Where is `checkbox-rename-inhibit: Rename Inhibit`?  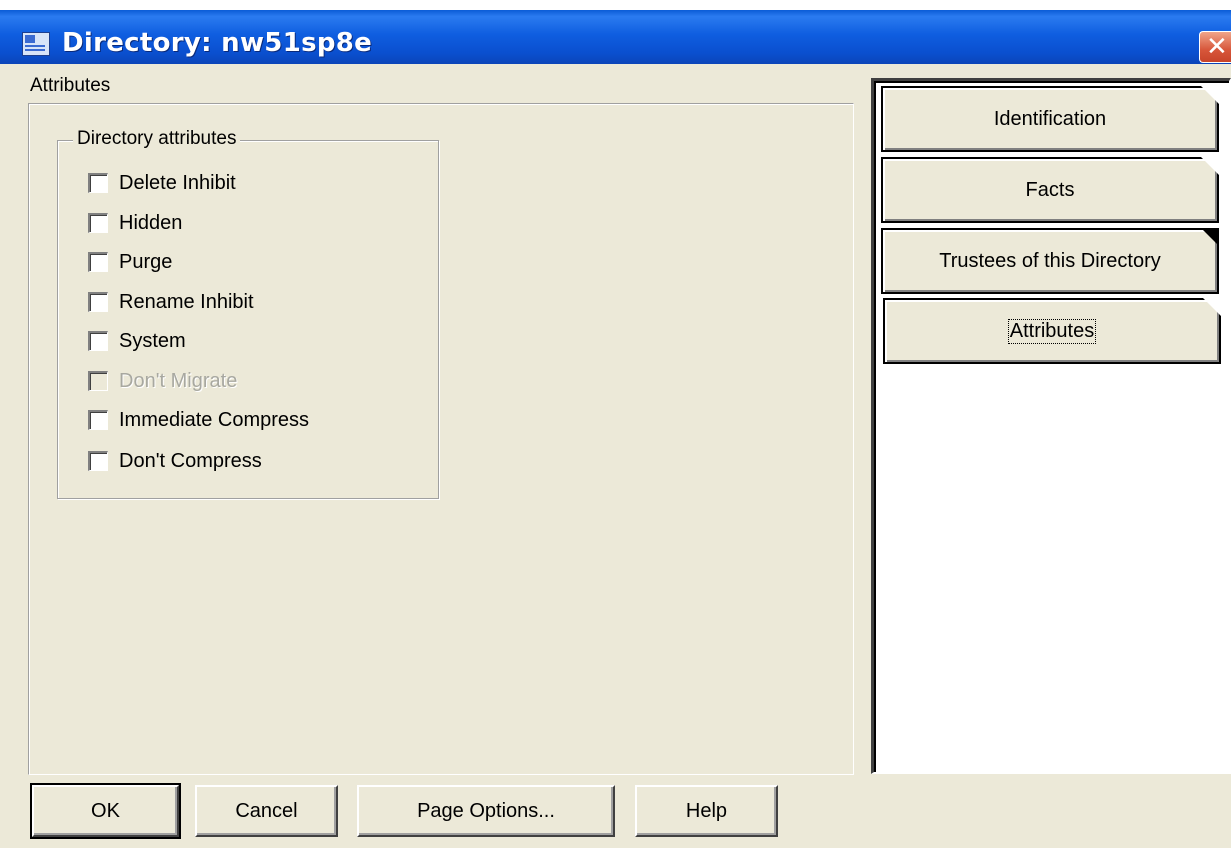 checkbox-rename-inhibit: Rename Inhibit is located at coordinates (171, 302).